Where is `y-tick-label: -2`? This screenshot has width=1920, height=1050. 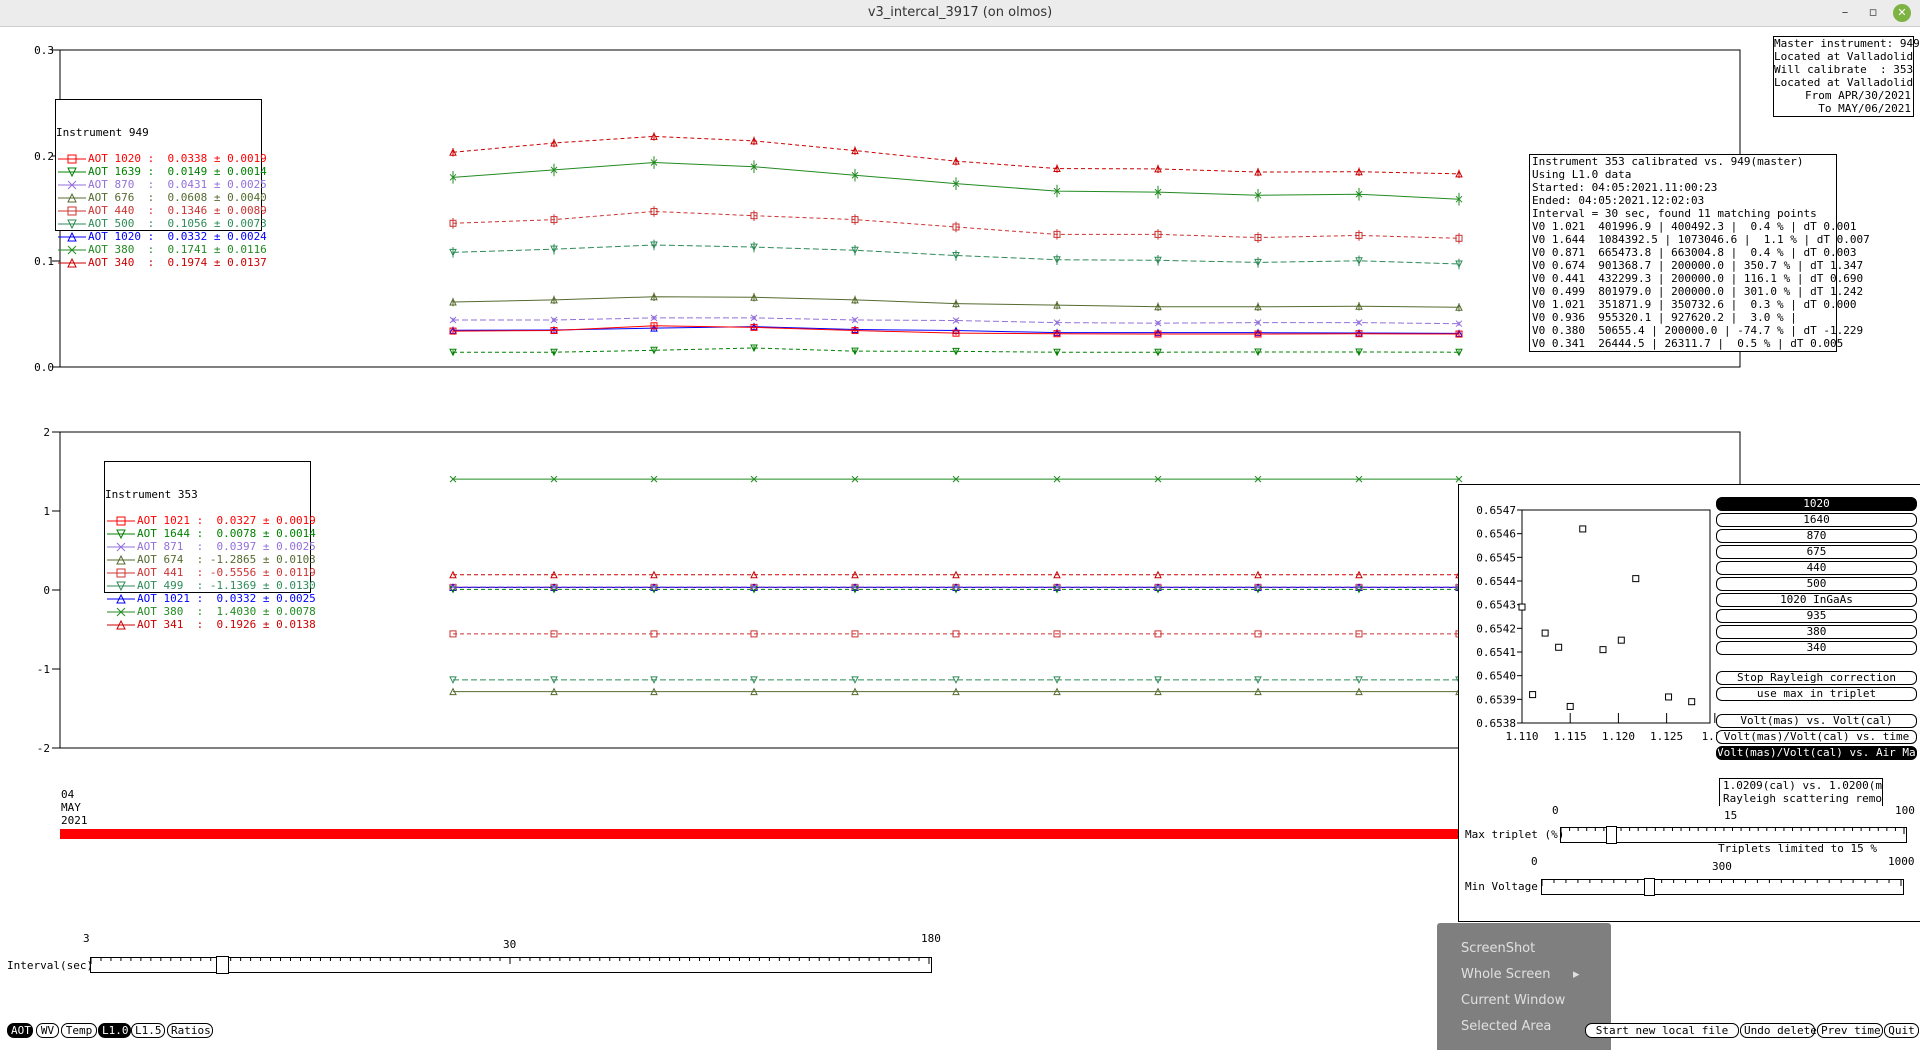
y-tick-label: -2 is located at coordinates (43, 748).